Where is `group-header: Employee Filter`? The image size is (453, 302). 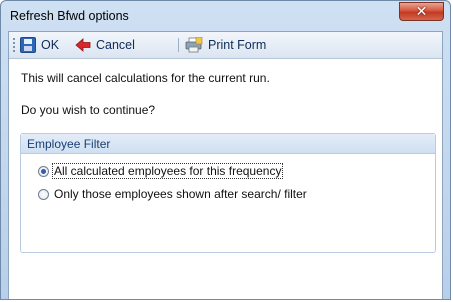
group-header: Employee Filter is located at coordinates (228, 144).